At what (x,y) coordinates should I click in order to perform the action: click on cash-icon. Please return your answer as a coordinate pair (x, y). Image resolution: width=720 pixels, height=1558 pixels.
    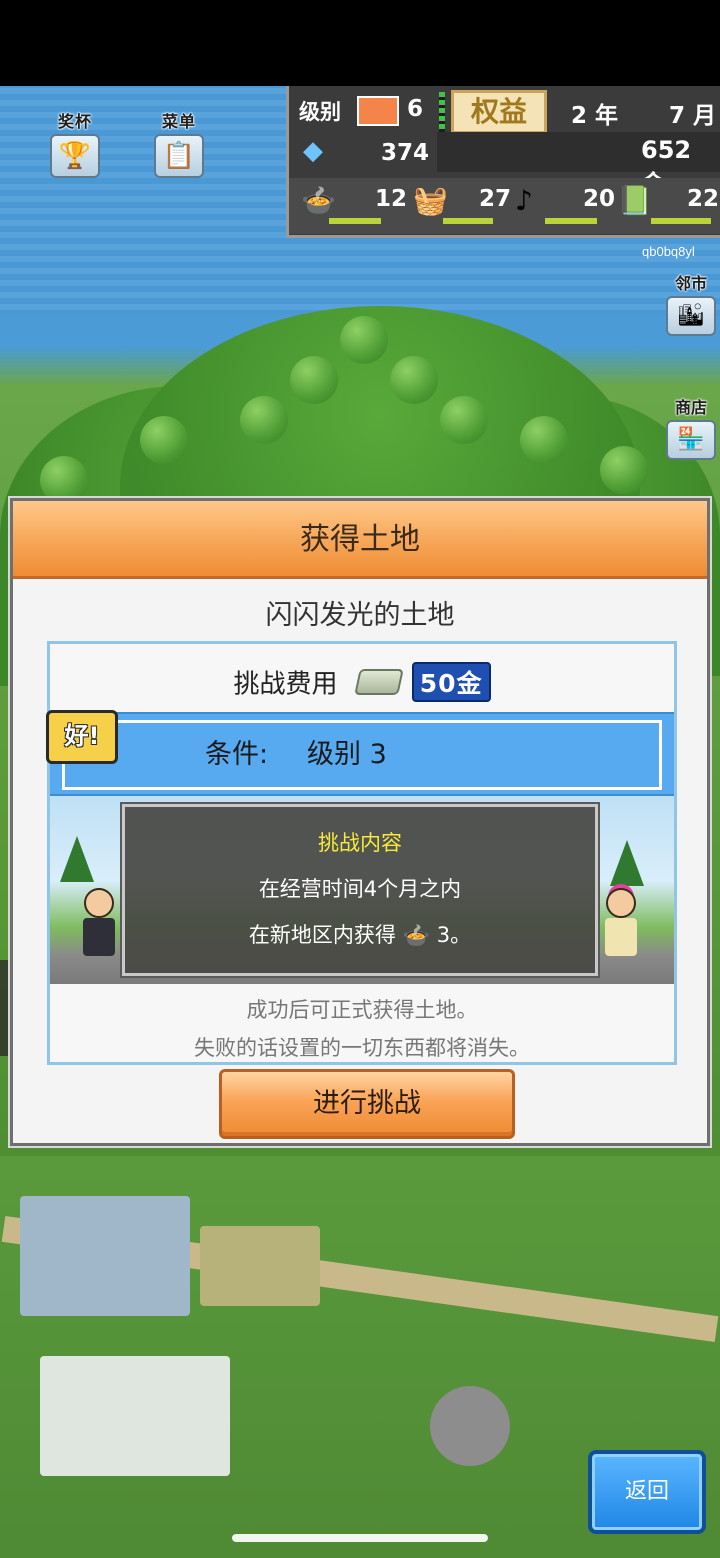
    Looking at the image, I should click on (378, 682).